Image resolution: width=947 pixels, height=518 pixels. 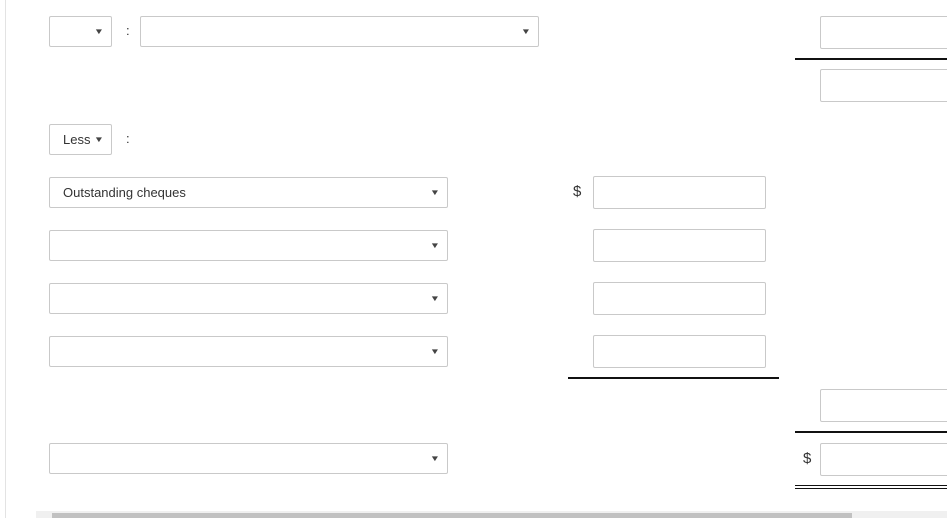 I want to click on item-select-1: Outstanding cheques ▼, so click(x=248, y=192).